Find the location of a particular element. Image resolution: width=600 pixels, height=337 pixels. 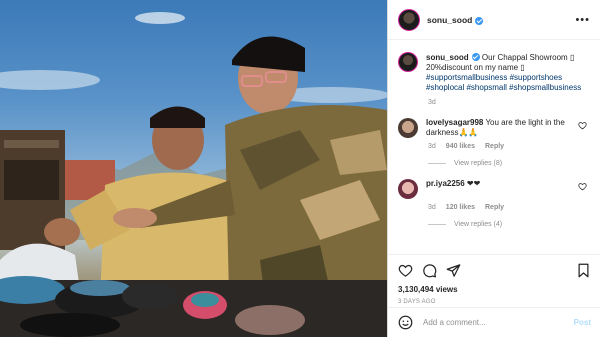

share-icon is located at coordinates (453, 270).